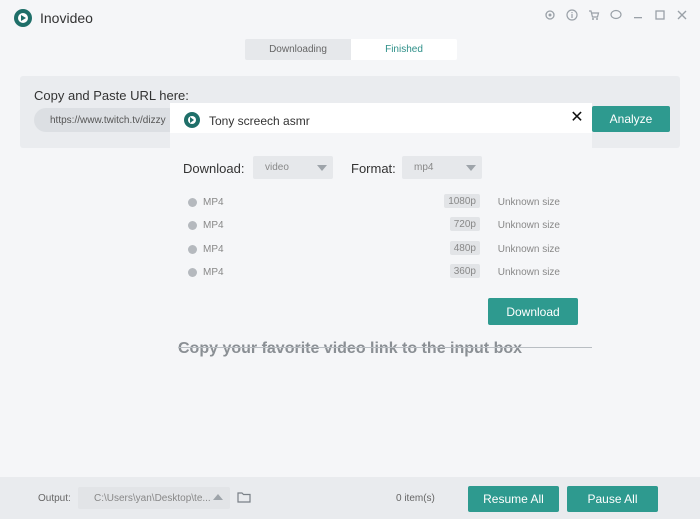  I want to click on dialog-header: Tony screech asmr ✕, so click(381, 118).